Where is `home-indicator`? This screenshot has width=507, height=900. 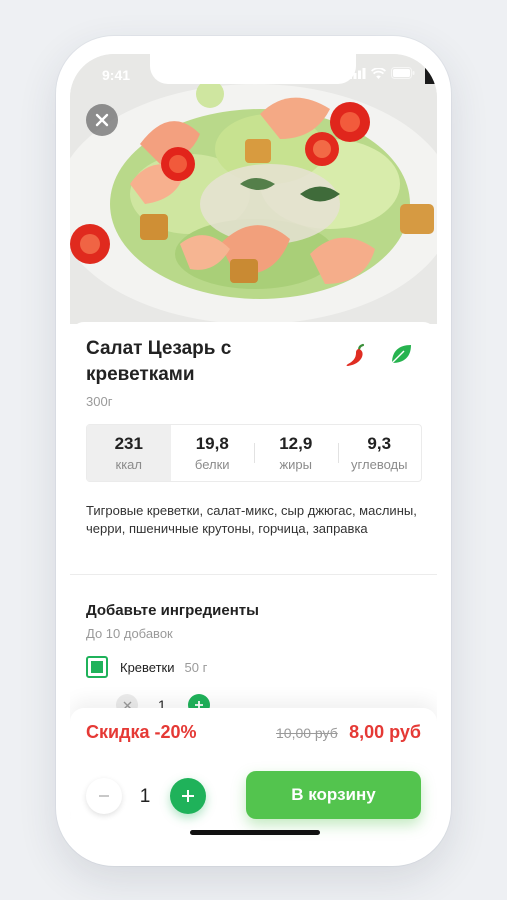
home-indicator is located at coordinates (255, 832).